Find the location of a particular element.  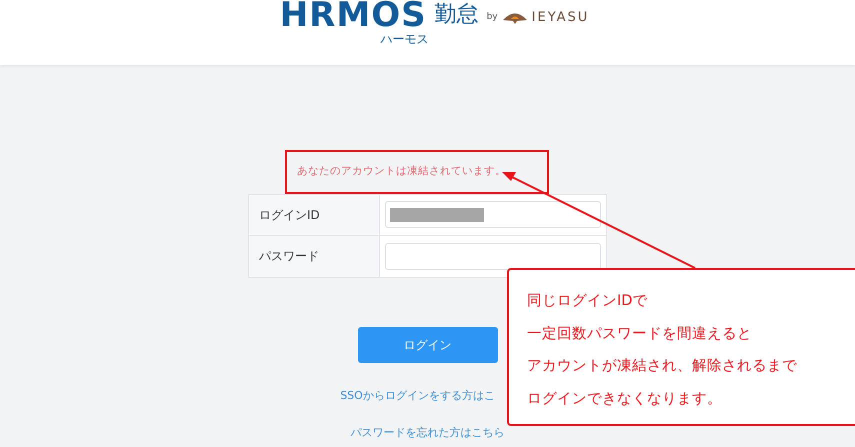

callout-text: ログインできなくなります。 is located at coordinates (625, 399).